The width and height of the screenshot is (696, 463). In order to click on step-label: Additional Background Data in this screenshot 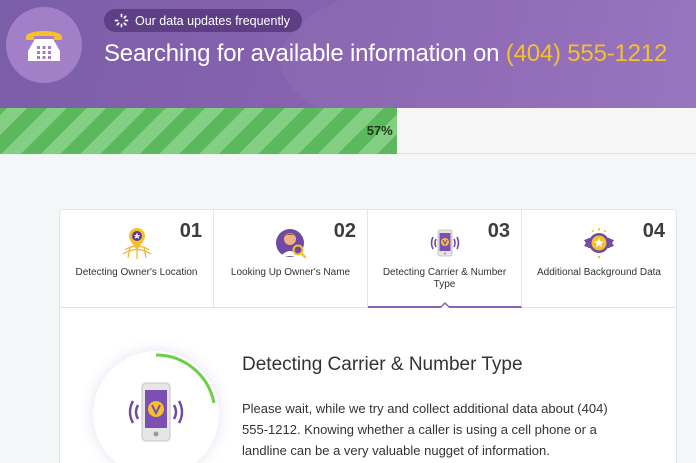, I will do `click(599, 272)`.